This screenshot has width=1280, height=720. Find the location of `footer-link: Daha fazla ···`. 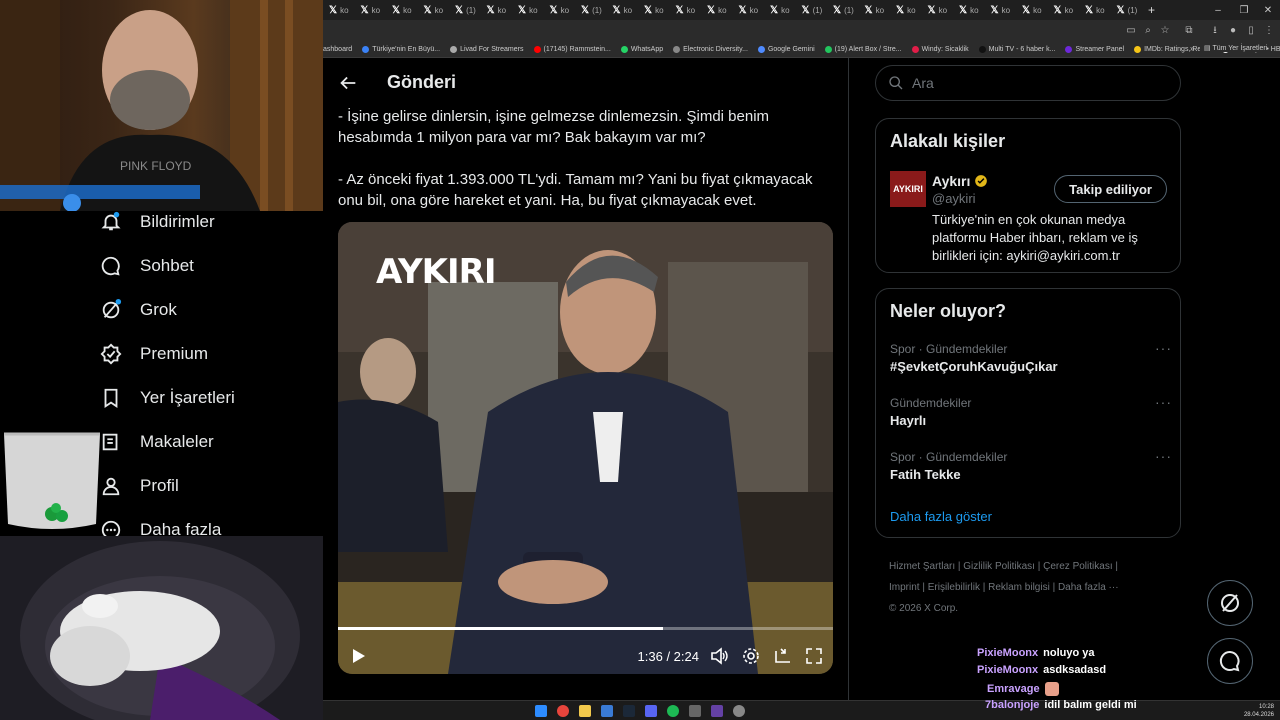

footer-link: Daha fazla ··· is located at coordinates (1088, 587).